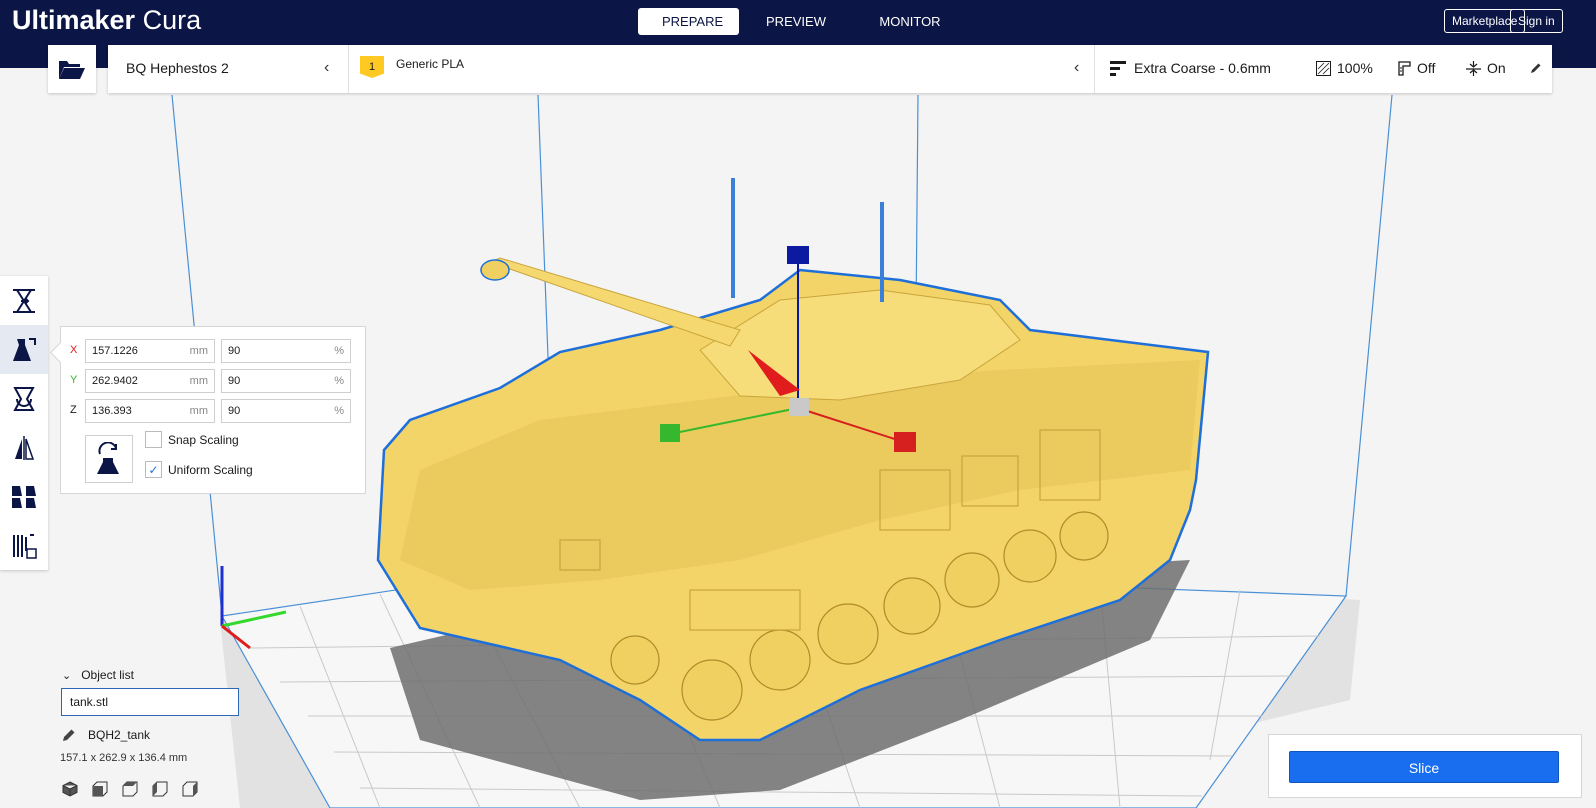  I want to click on tab-monitor: MONITOR, so click(910, 21).